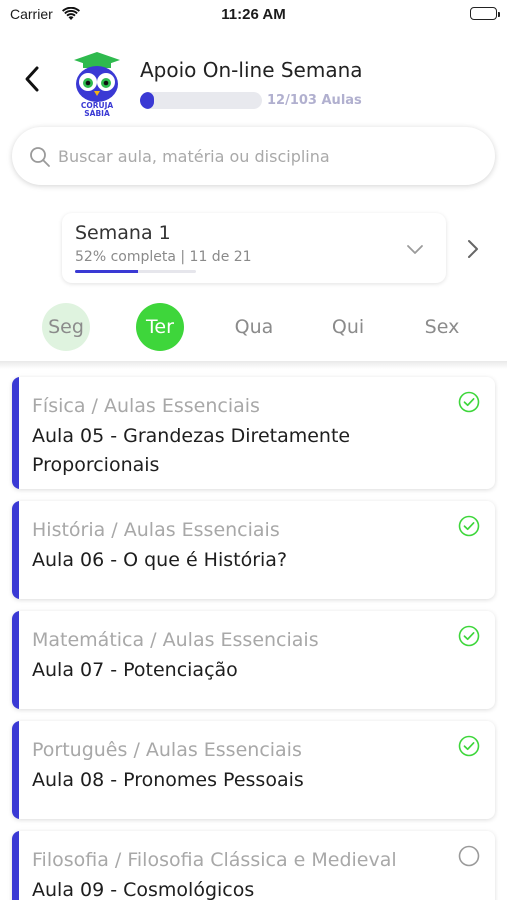 The height and width of the screenshot is (900, 507). What do you see at coordinates (33, 79) in the screenshot?
I see `back-arrow-icon` at bounding box center [33, 79].